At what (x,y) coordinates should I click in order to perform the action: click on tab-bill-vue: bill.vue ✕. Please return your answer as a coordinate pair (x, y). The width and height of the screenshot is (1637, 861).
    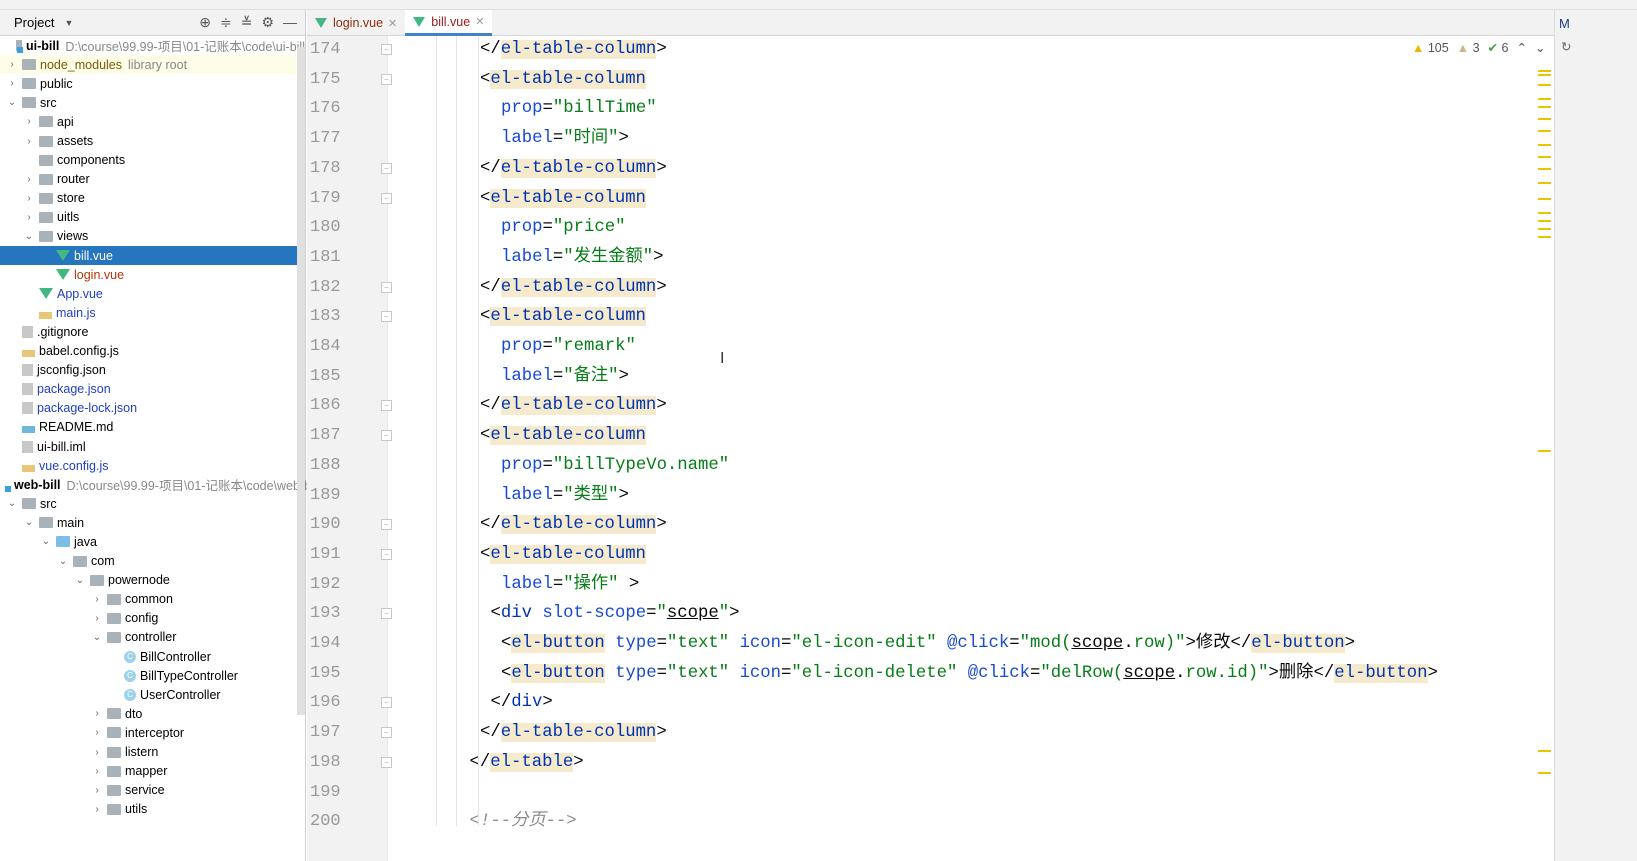
    Looking at the image, I should click on (449, 23).